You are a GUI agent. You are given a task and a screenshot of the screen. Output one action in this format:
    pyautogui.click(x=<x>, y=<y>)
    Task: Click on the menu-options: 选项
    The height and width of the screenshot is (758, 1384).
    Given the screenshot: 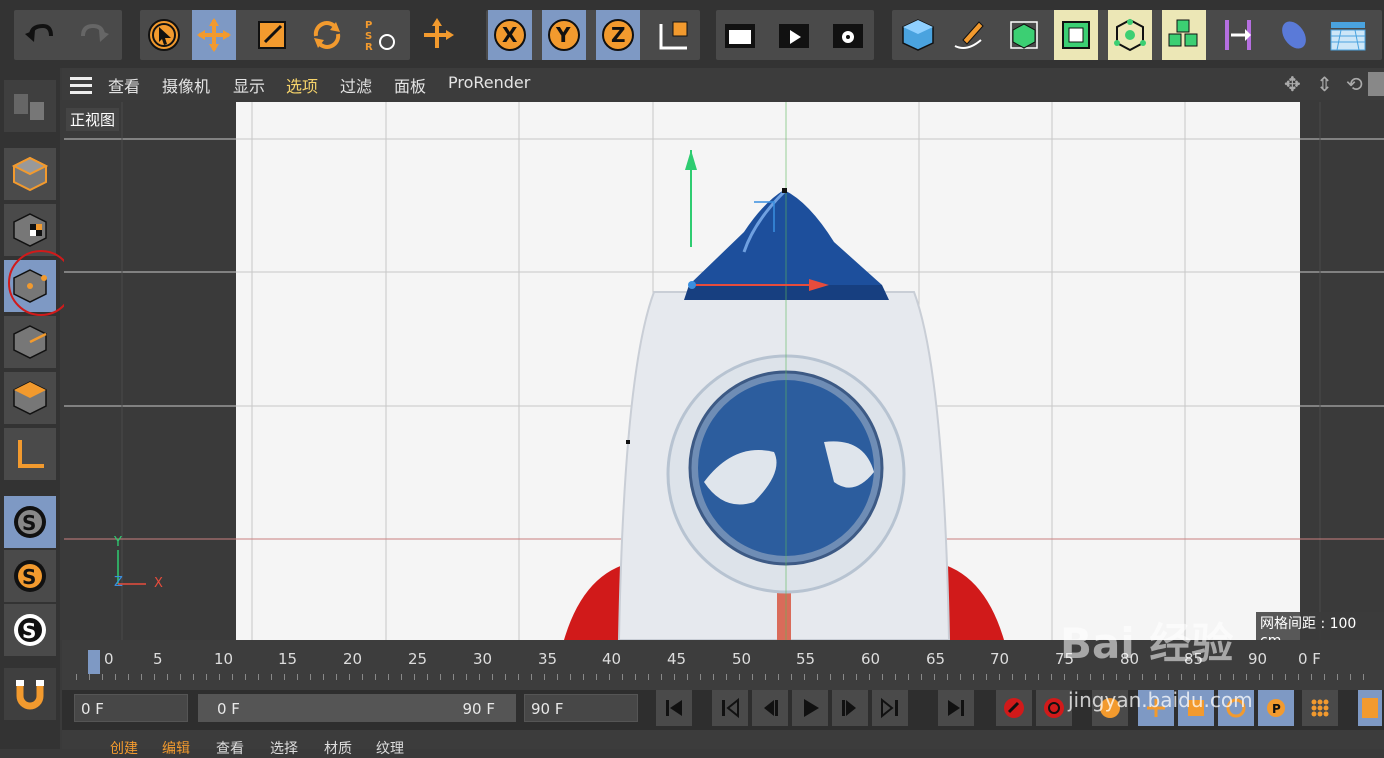 What is the action you would take?
    pyautogui.click(x=302, y=85)
    